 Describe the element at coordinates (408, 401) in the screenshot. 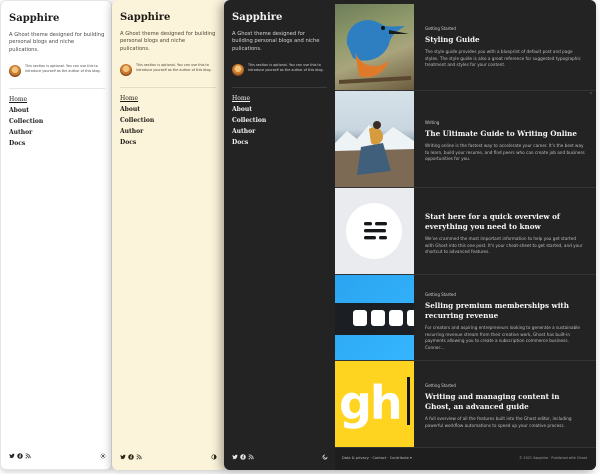

I see `text-cursor` at that location.